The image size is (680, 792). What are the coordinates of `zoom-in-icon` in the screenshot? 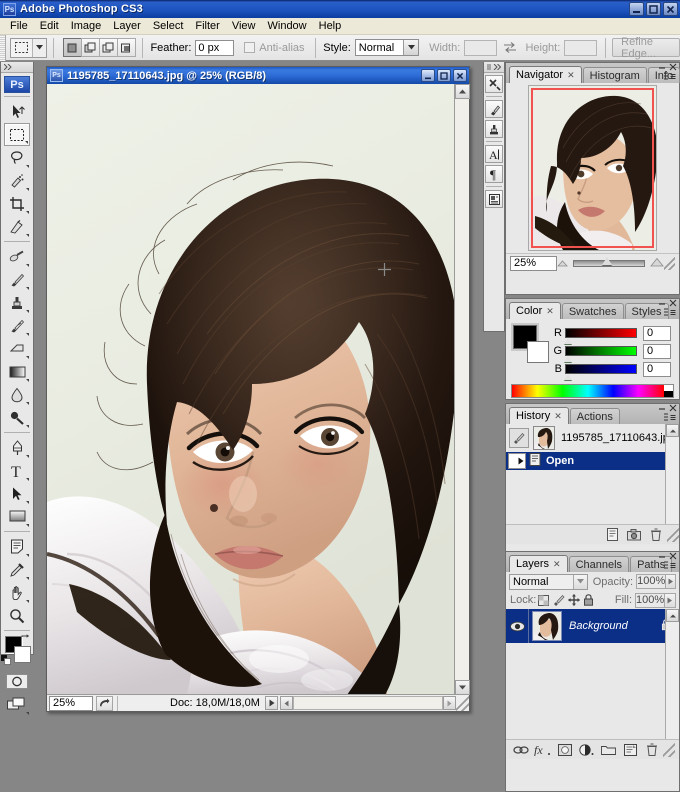 It's located at (656, 263).